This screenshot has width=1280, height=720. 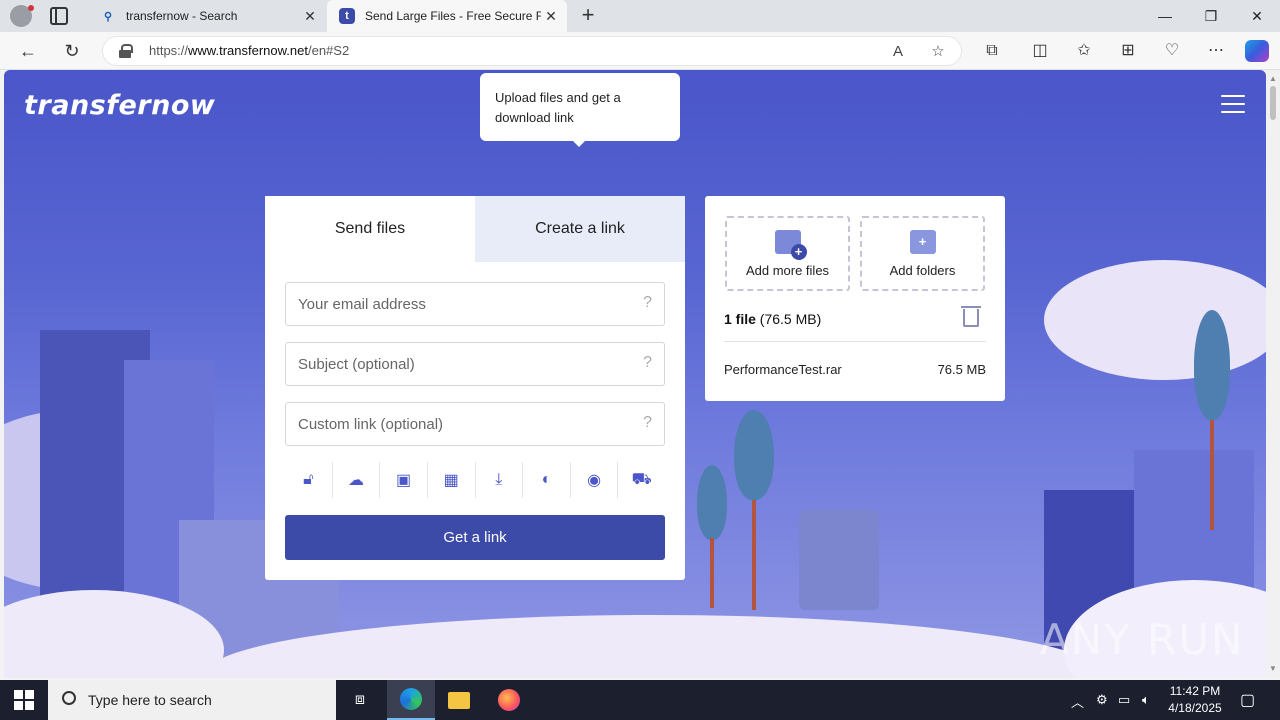 What do you see at coordinates (1247, 700) in the screenshot?
I see `notifications-icon: ▢` at bounding box center [1247, 700].